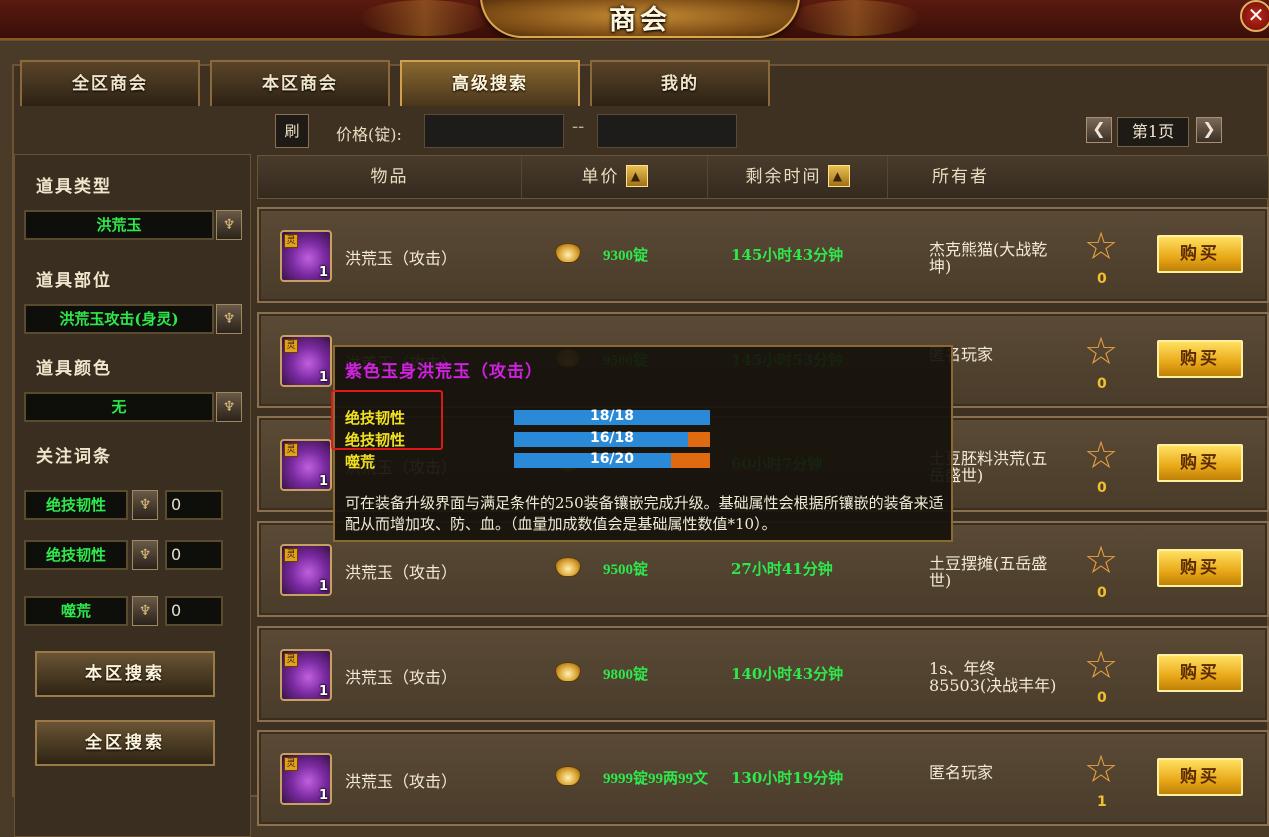 The width and height of the screenshot is (1269, 837). What do you see at coordinates (787, 778) in the screenshot?
I see `item-remaining-time: 130小时19分钟` at bounding box center [787, 778].